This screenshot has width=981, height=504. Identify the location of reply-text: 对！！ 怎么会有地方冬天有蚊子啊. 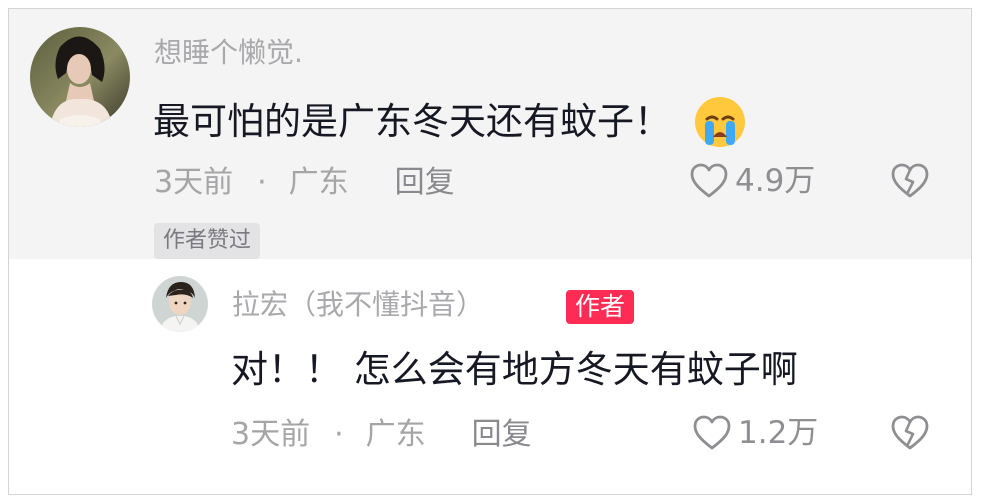
(514, 369).